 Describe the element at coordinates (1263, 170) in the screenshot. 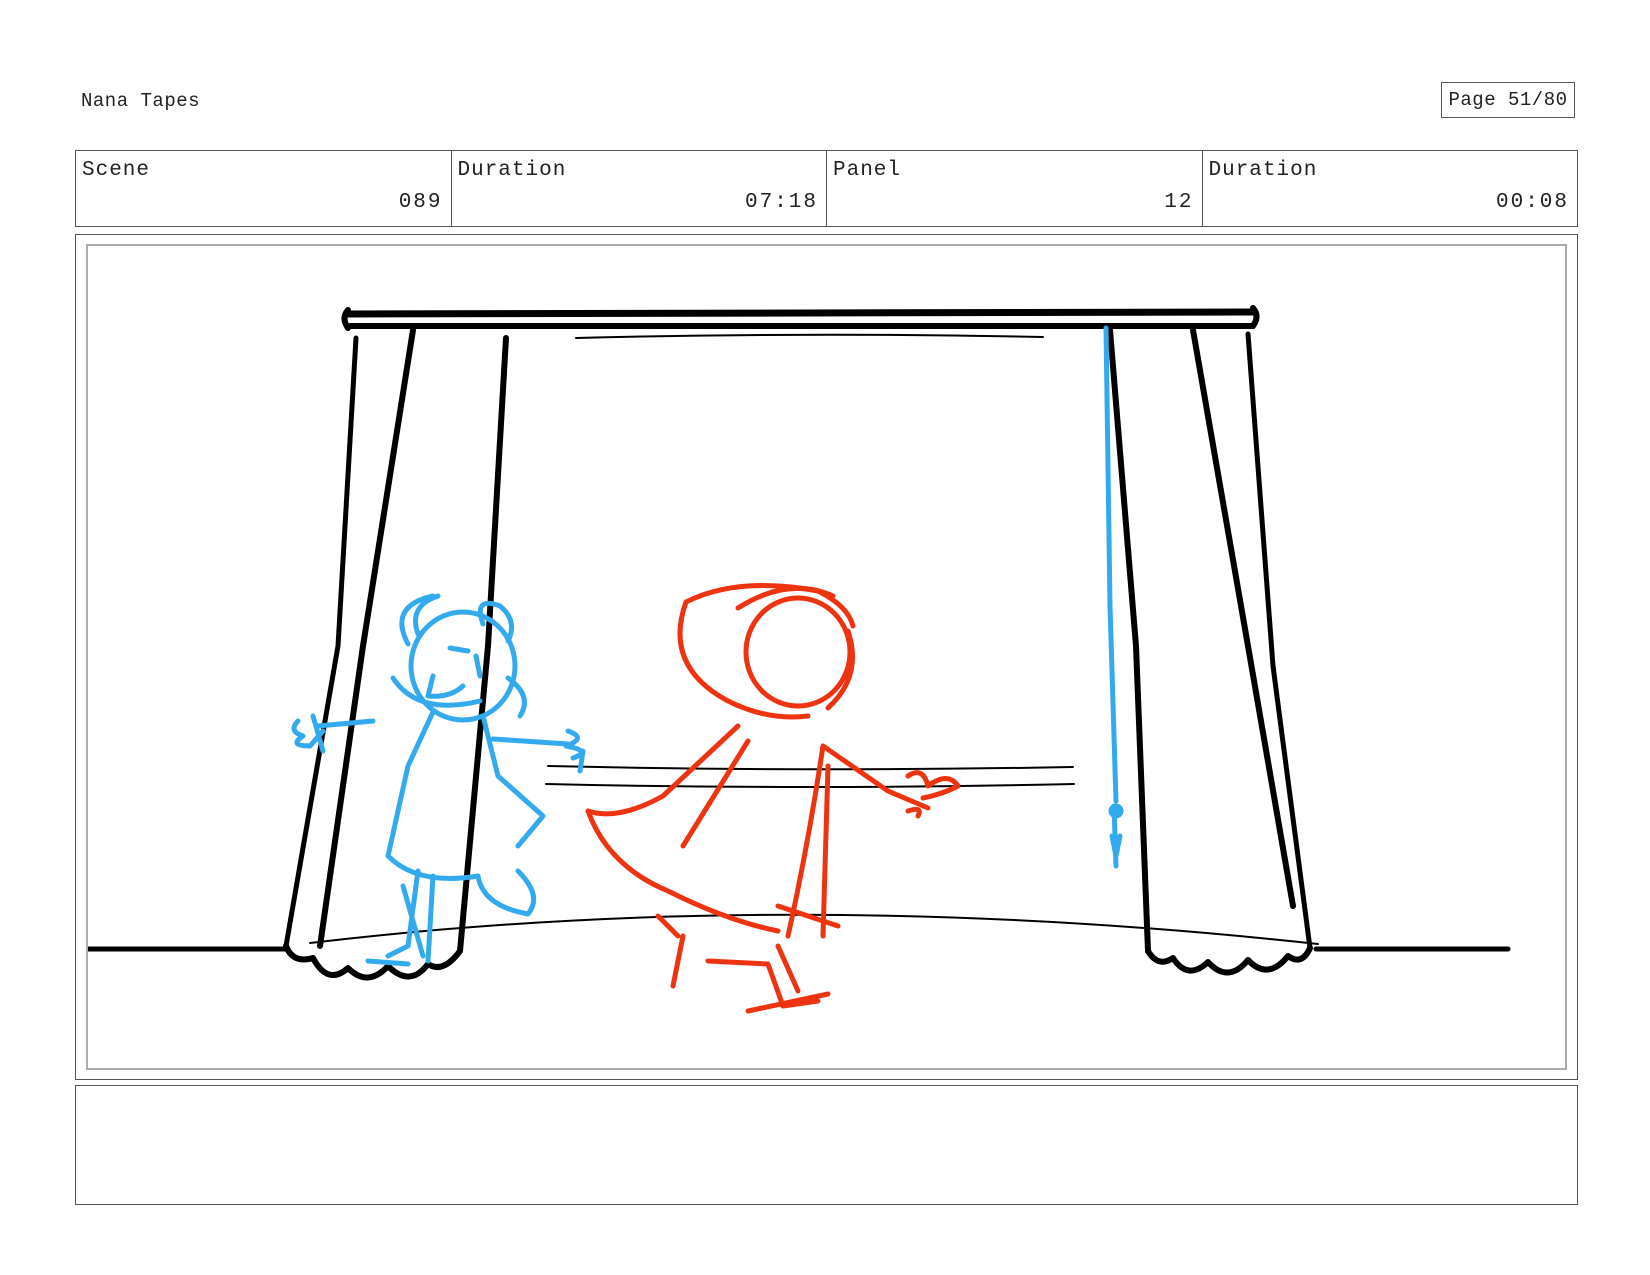

I see `panel-duration-label: Duration` at that location.